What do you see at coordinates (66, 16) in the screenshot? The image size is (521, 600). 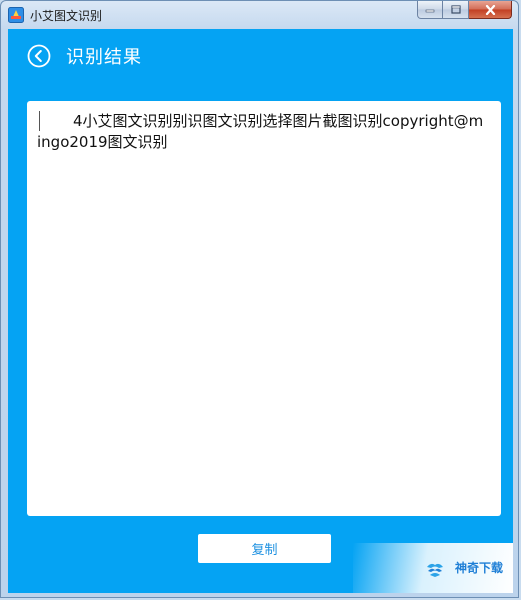 I see `window-title: 小艾图文识别` at bounding box center [66, 16].